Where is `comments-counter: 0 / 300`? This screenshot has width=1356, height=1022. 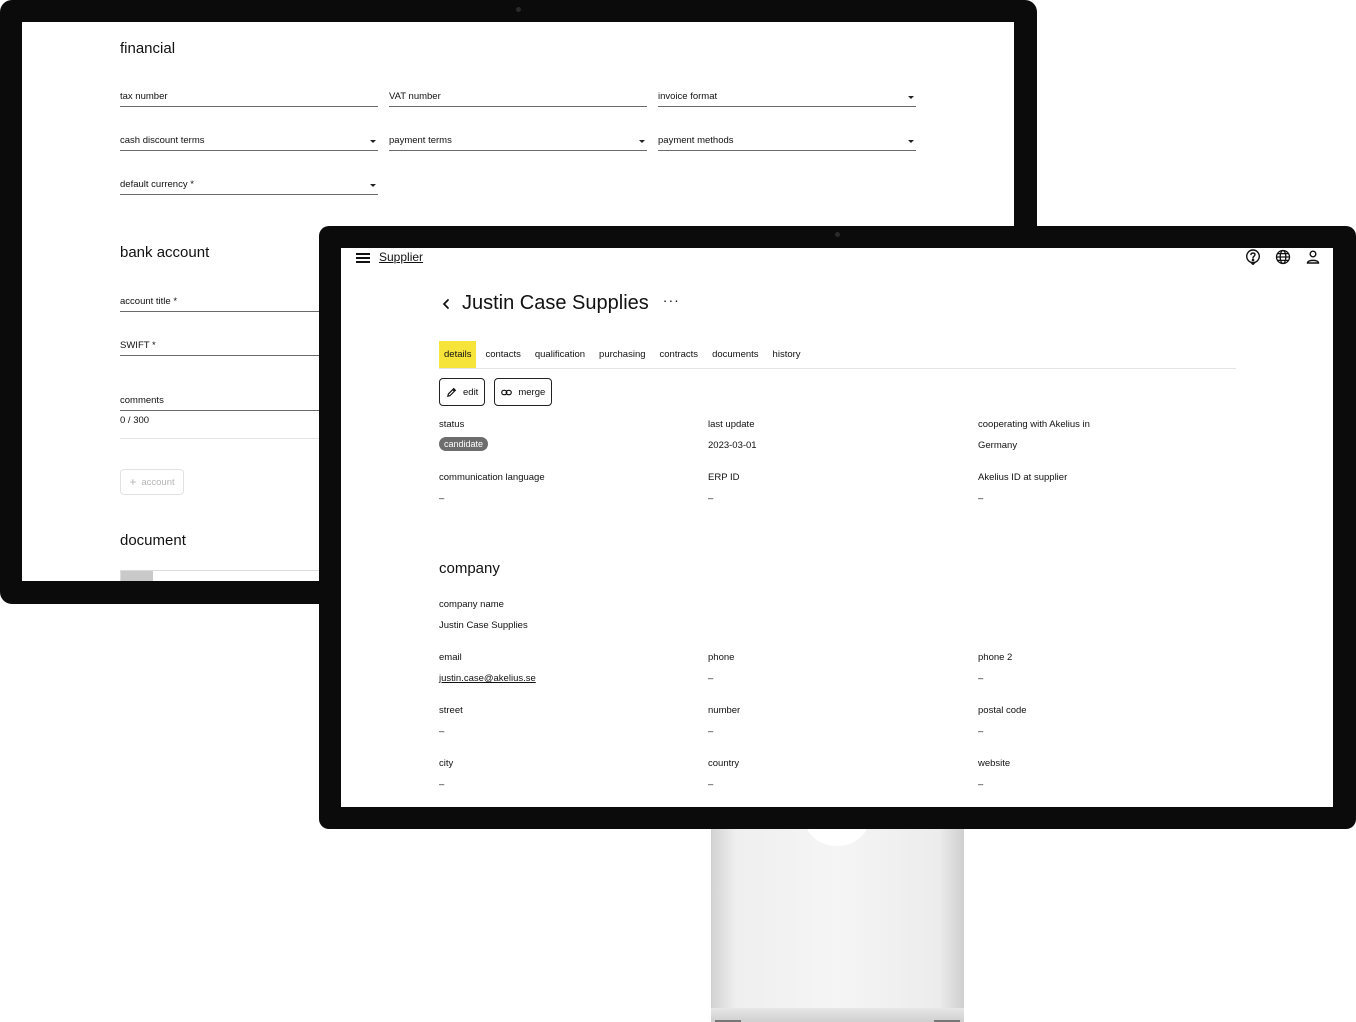 comments-counter: 0 / 300 is located at coordinates (135, 420).